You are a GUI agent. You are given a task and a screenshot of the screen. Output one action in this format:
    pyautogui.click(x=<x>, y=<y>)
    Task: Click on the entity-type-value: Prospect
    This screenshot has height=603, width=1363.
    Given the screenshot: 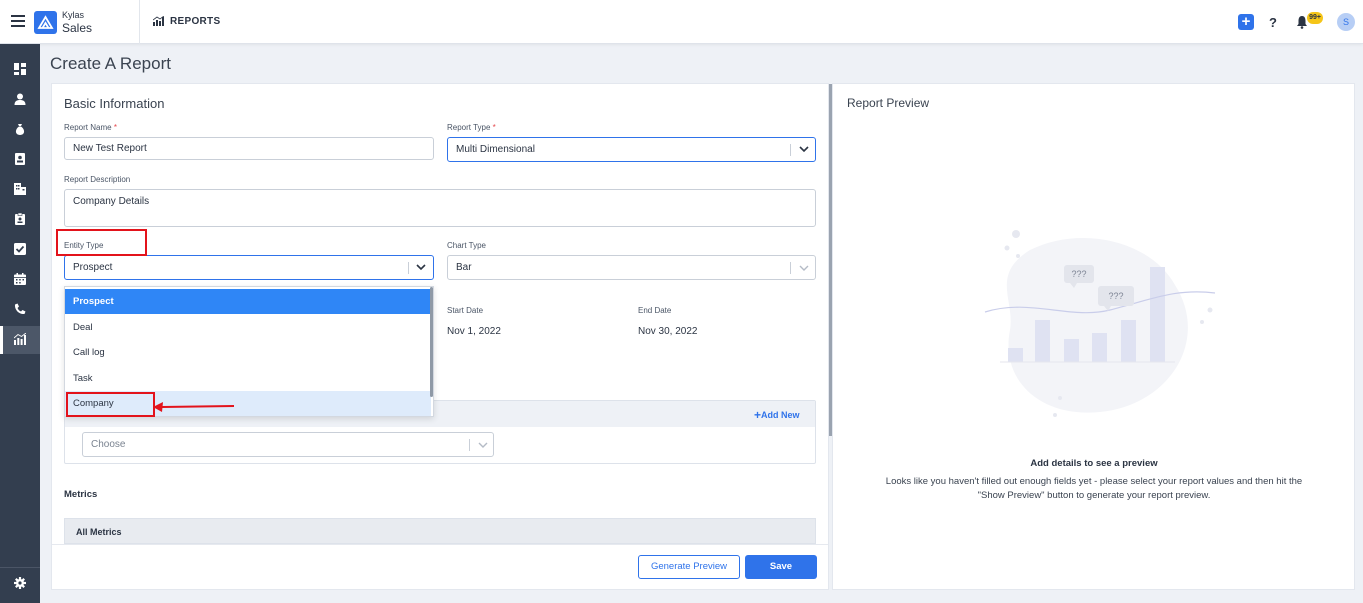 What is the action you would take?
    pyautogui.click(x=93, y=267)
    